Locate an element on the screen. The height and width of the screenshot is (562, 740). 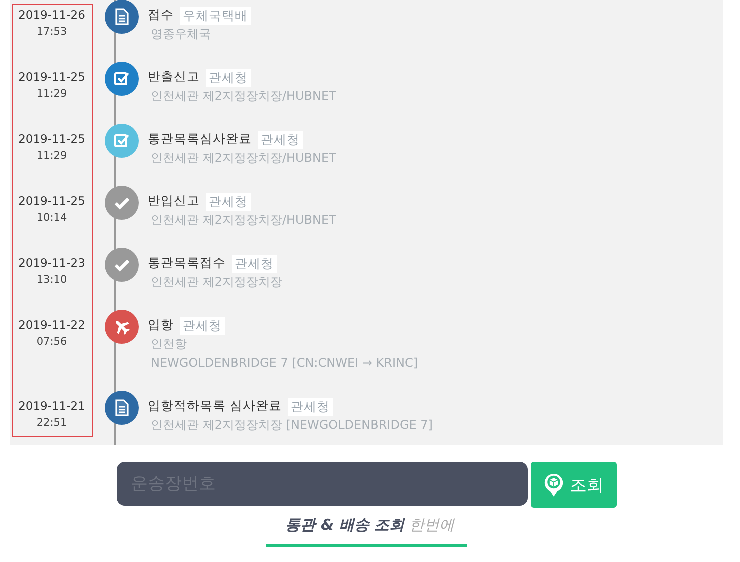
event-date: 2019-11-26 is located at coordinates (52, 15).